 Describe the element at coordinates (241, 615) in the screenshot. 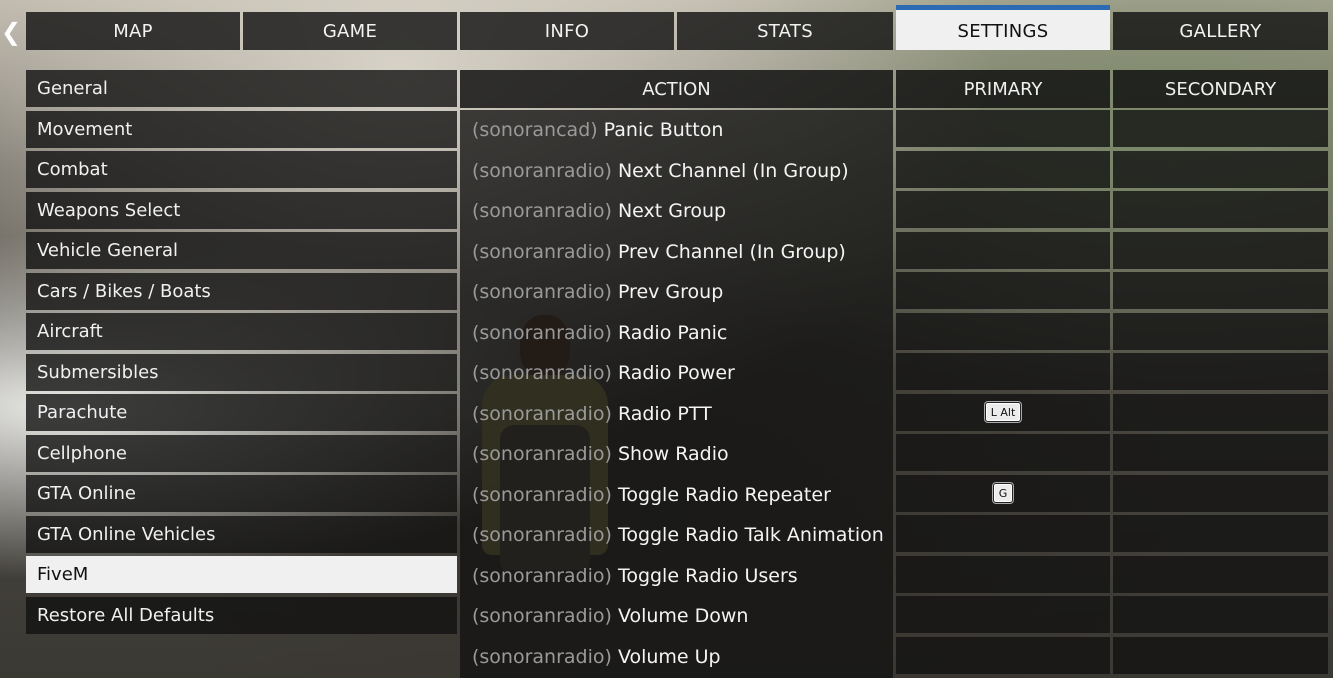

I see `category-item: Restore All Defaults` at that location.